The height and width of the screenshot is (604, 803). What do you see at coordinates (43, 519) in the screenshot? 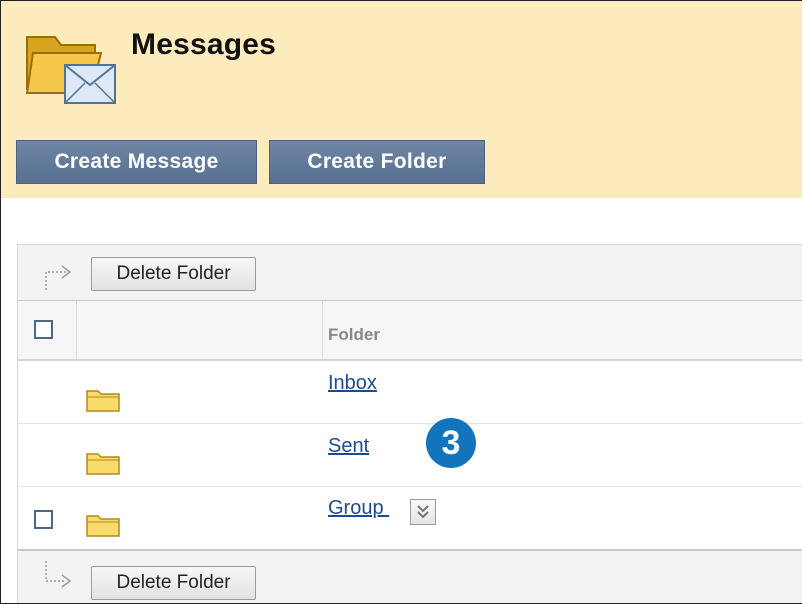
I see `row-checkbox` at bounding box center [43, 519].